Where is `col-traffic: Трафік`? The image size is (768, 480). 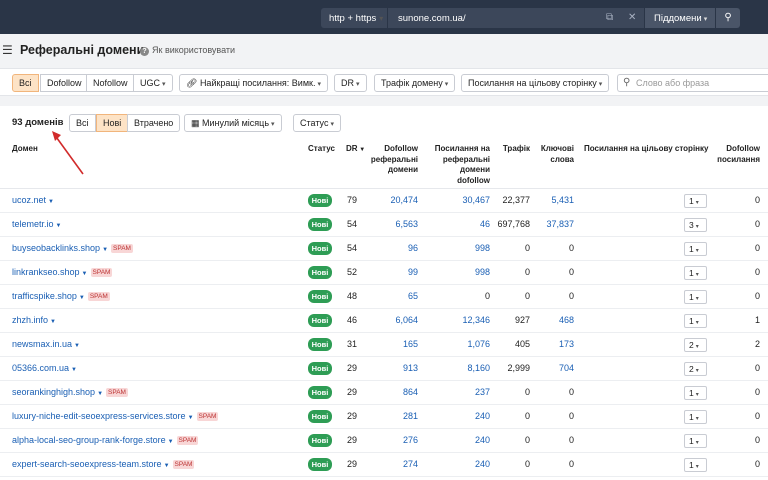
col-traffic: Трафік is located at coordinates (510, 149).